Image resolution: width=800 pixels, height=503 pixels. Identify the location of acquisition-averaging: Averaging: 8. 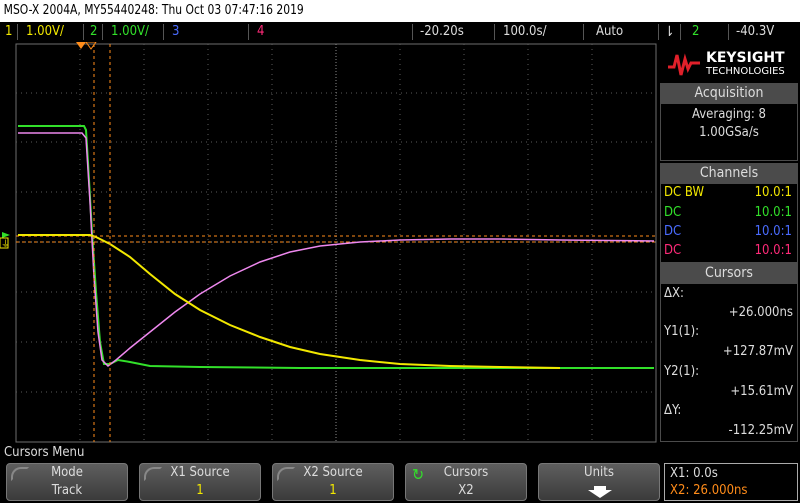
(729, 114).